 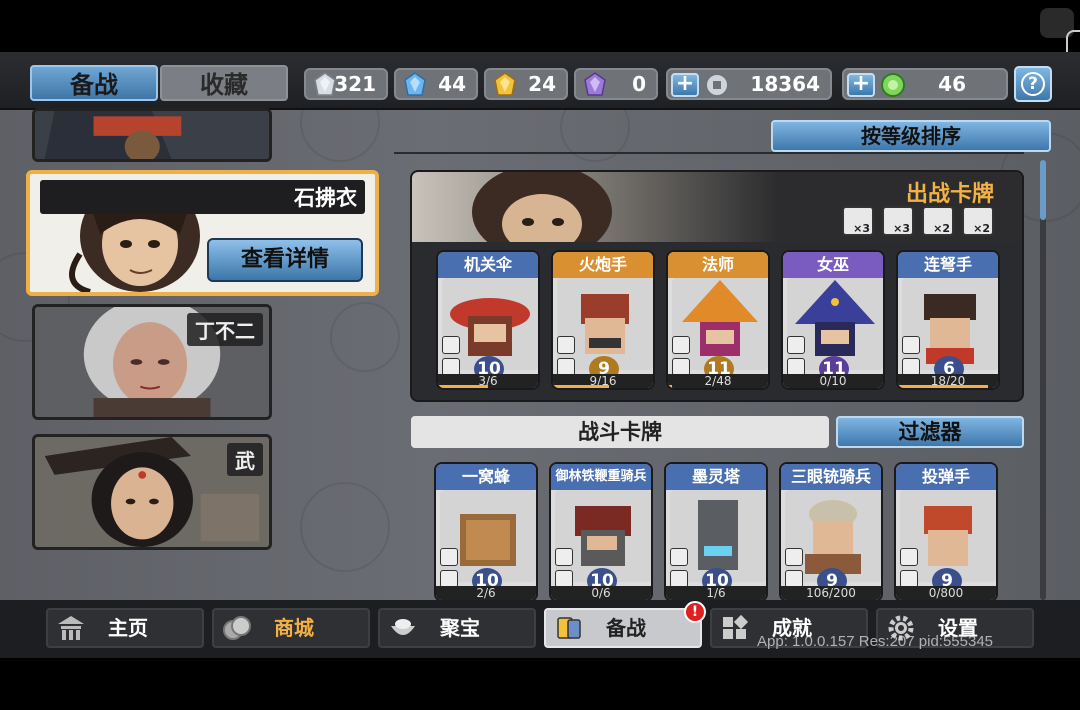 I want to click on blue-crystal-icon, so click(x=415, y=84).